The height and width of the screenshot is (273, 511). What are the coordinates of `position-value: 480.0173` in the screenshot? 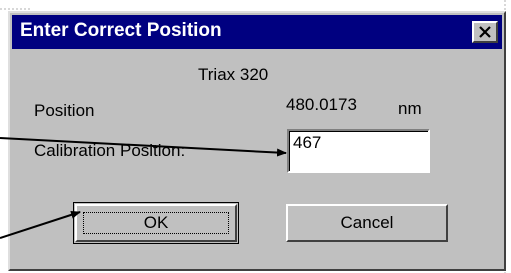 It's located at (321, 104).